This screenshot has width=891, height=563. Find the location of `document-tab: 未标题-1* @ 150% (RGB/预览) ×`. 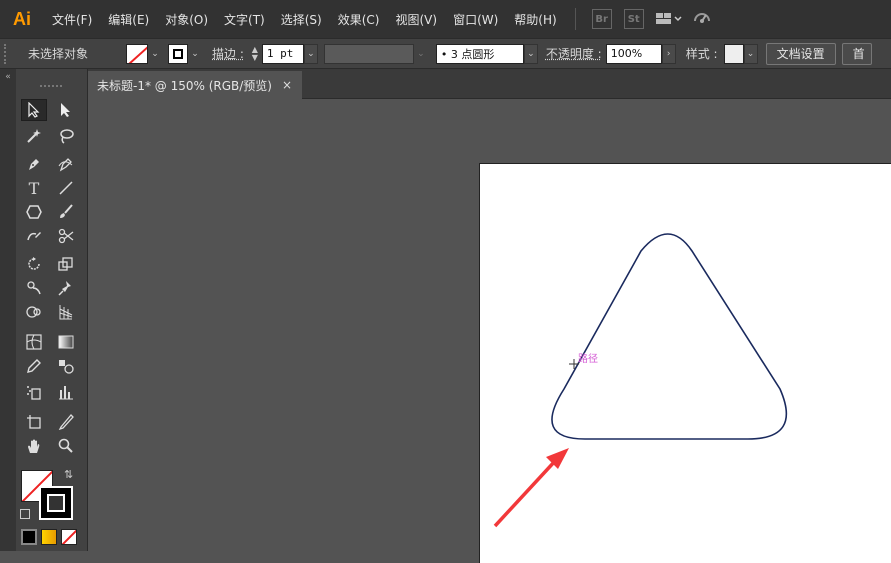

document-tab: 未标题-1* @ 150% (RGB/预览) × is located at coordinates (195, 85).